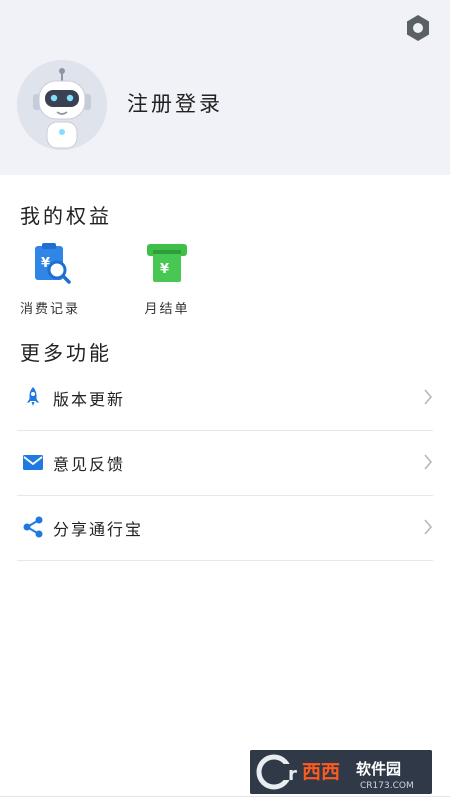 This screenshot has height=800, width=450. Describe the element at coordinates (167, 309) in the screenshot. I see `monthly-statement-label: 月结单` at that location.